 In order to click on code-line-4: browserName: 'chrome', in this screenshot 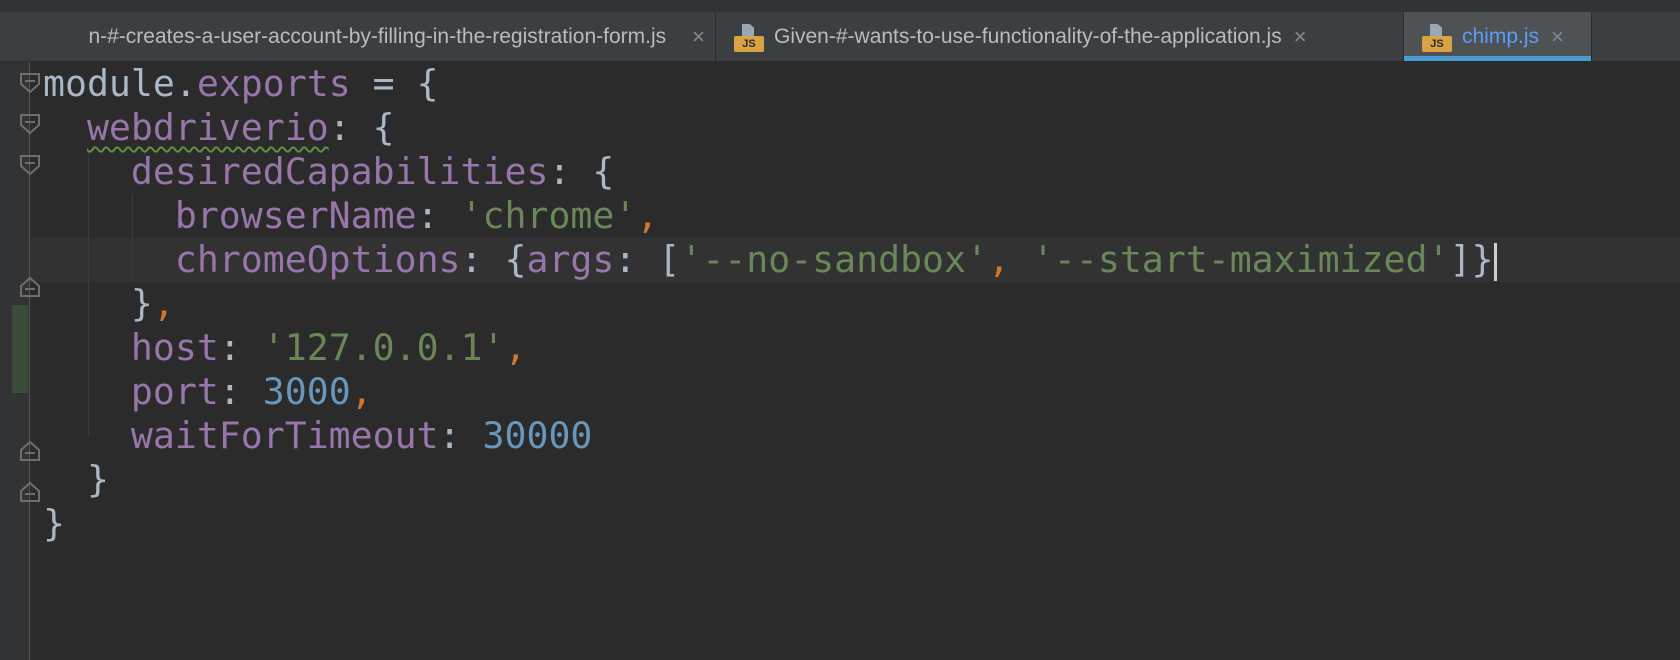, I will do `click(770, 216)`.